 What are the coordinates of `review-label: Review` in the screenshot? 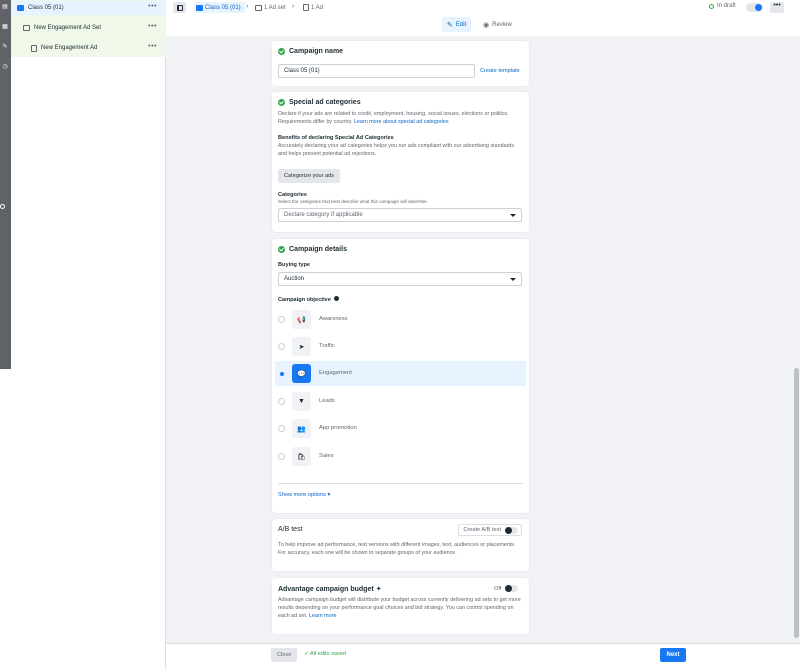 It's located at (502, 24).